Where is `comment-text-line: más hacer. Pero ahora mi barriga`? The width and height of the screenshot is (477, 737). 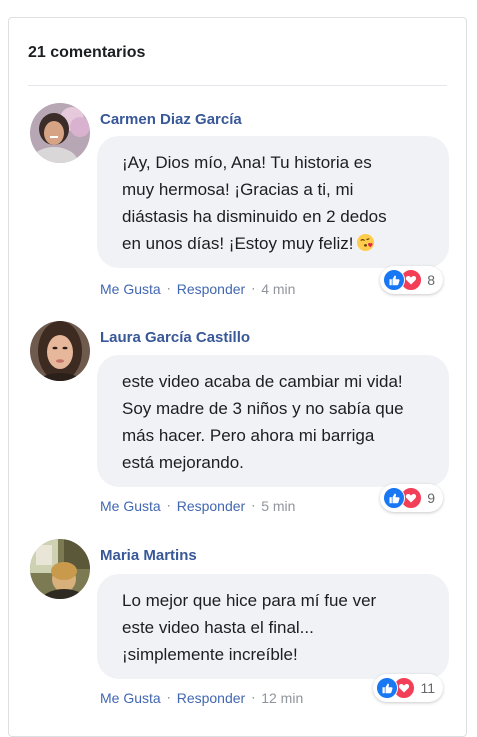 comment-text-line: más hacer. Pero ahora mi barriga is located at coordinates (248, 435).